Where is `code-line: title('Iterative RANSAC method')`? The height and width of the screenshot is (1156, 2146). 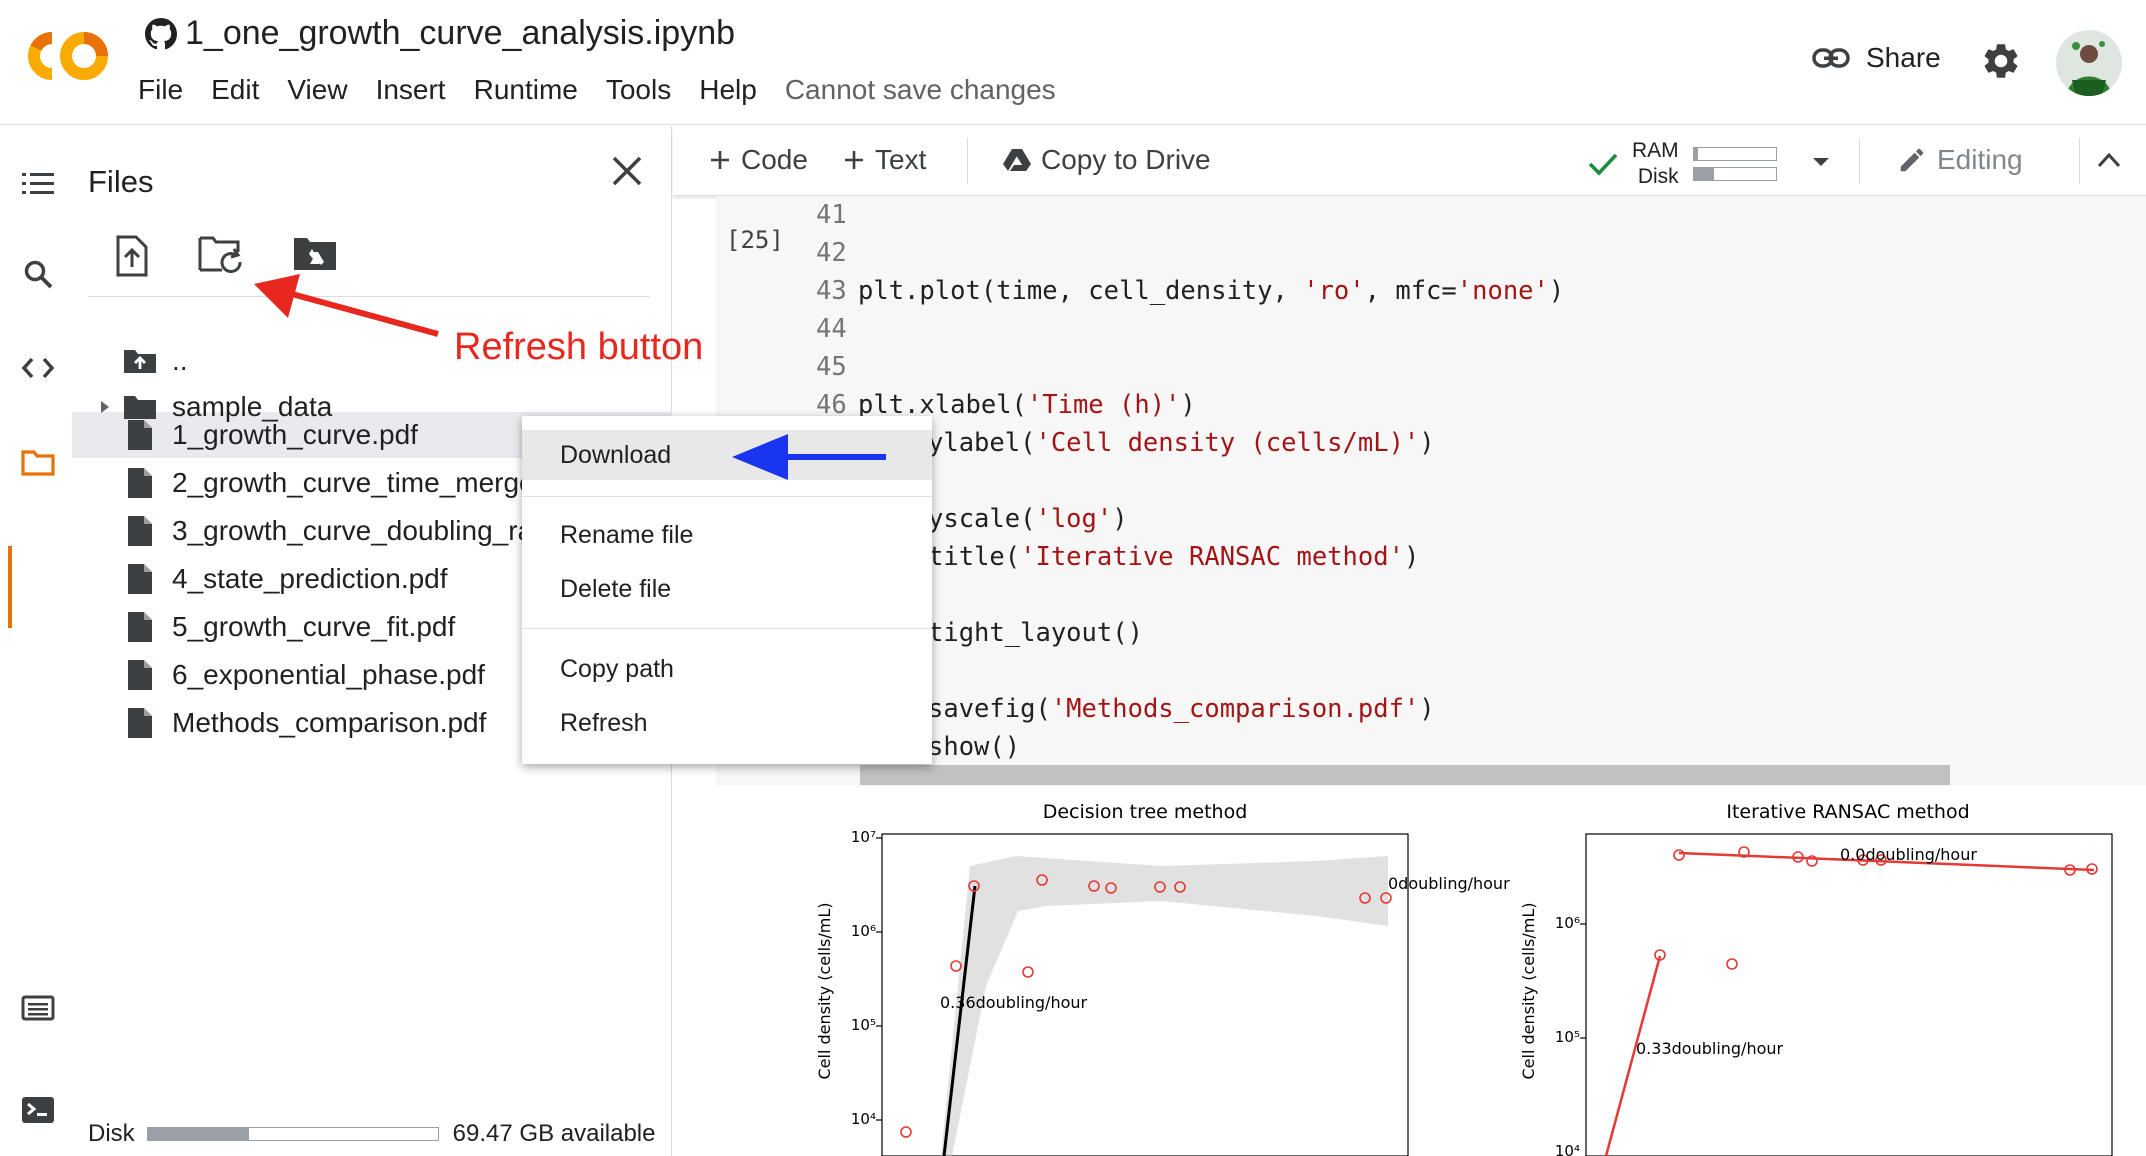 code-line: title('Iterative RANSAC method') is located at coordinates (1173, 557).